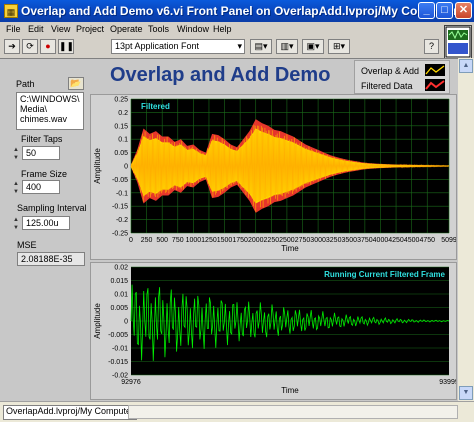 This screenshot has height=422, width=474. Describe the element at coordinates (427, 240) in the screenshot. I see `x-tick-label: 4750` at that location.